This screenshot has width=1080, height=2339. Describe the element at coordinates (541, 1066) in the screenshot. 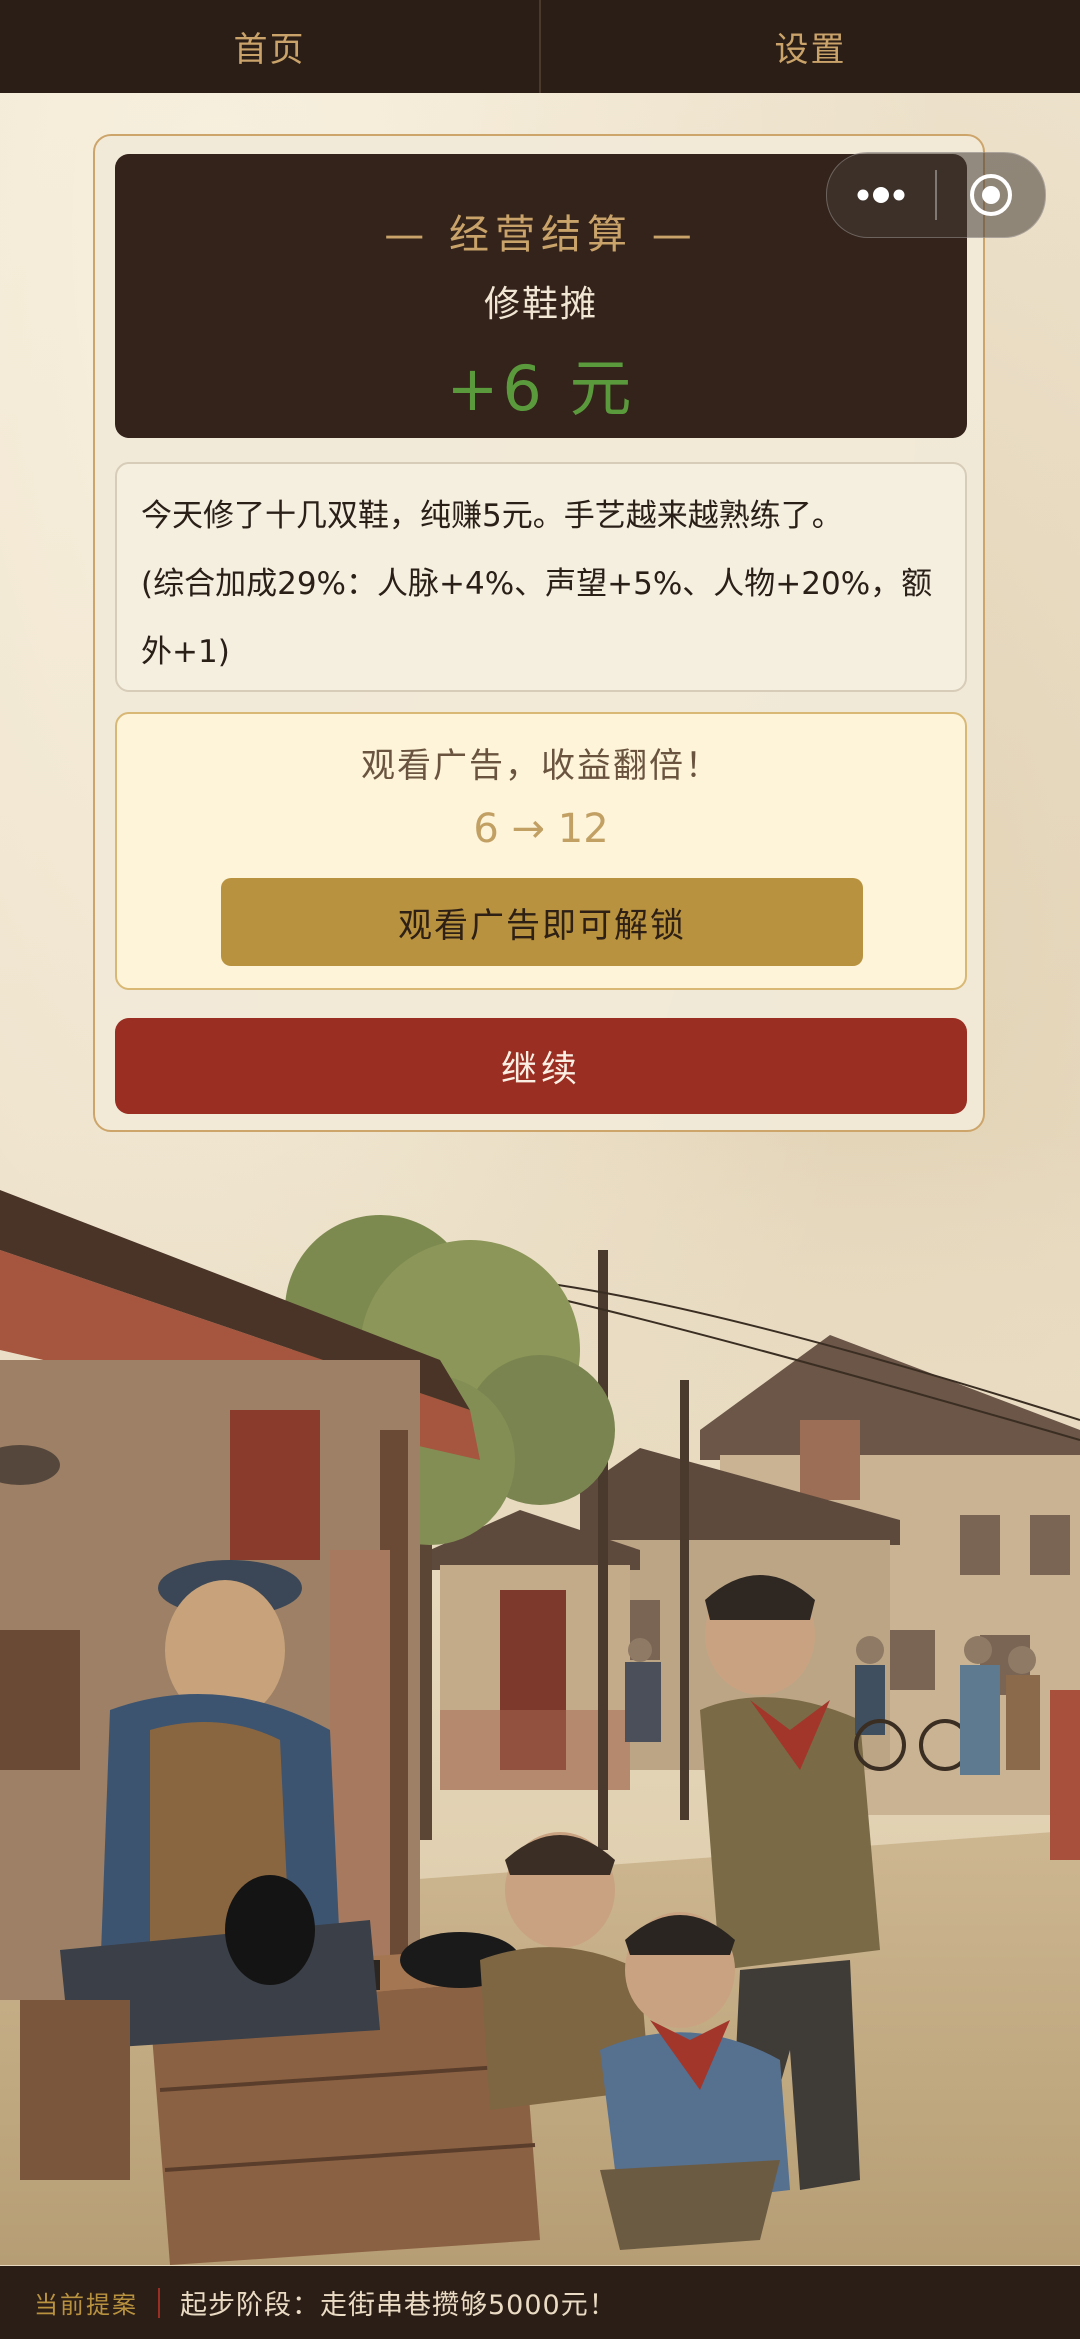

I see `continue-button: 继续` at that location.